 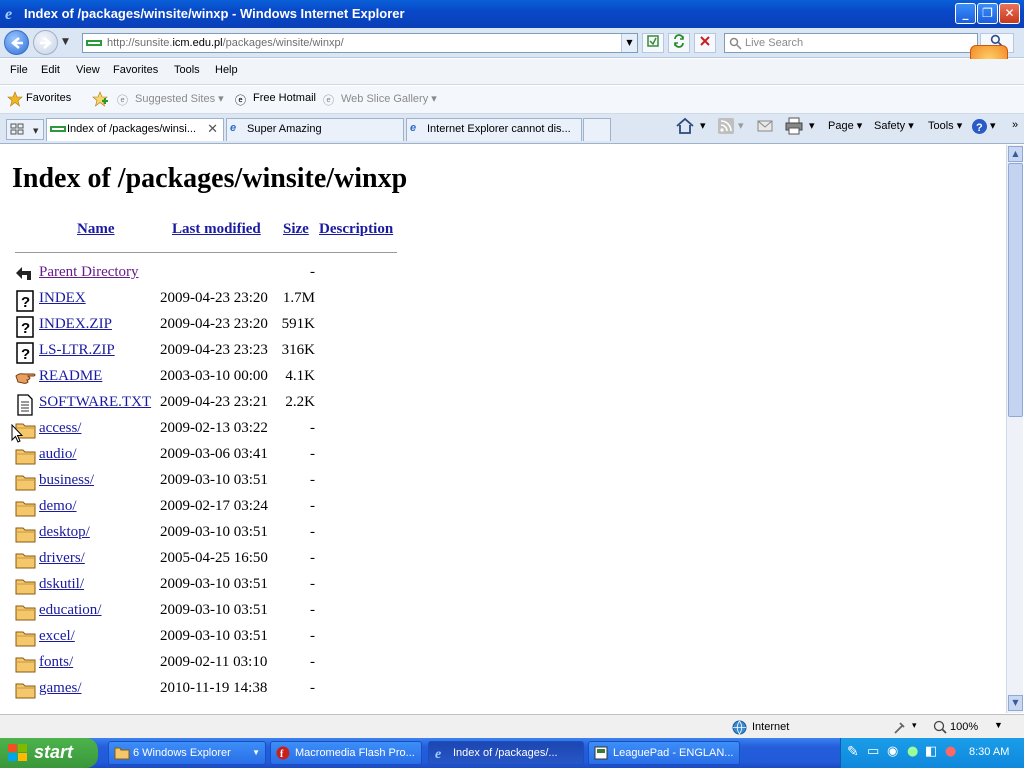 What do you see at coordinates (853, 752) in the screenshot?
I see `tray-pen-icon: ✎` at bounding box center [853, 752].